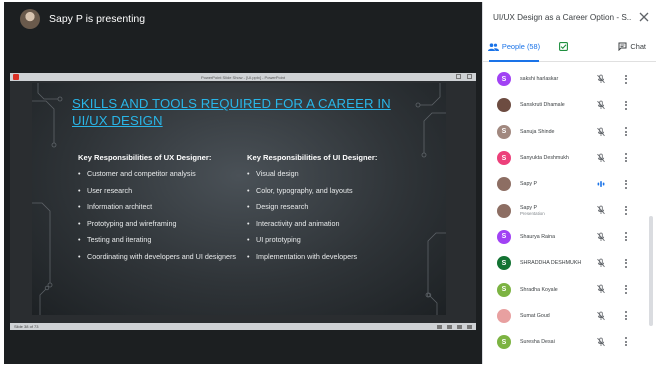 This screenshot has height=367, width=659. What do you see at coordinates (651, 271) in the screenshot?
I see `scroll-thumb` at bounding box center [651, 271].